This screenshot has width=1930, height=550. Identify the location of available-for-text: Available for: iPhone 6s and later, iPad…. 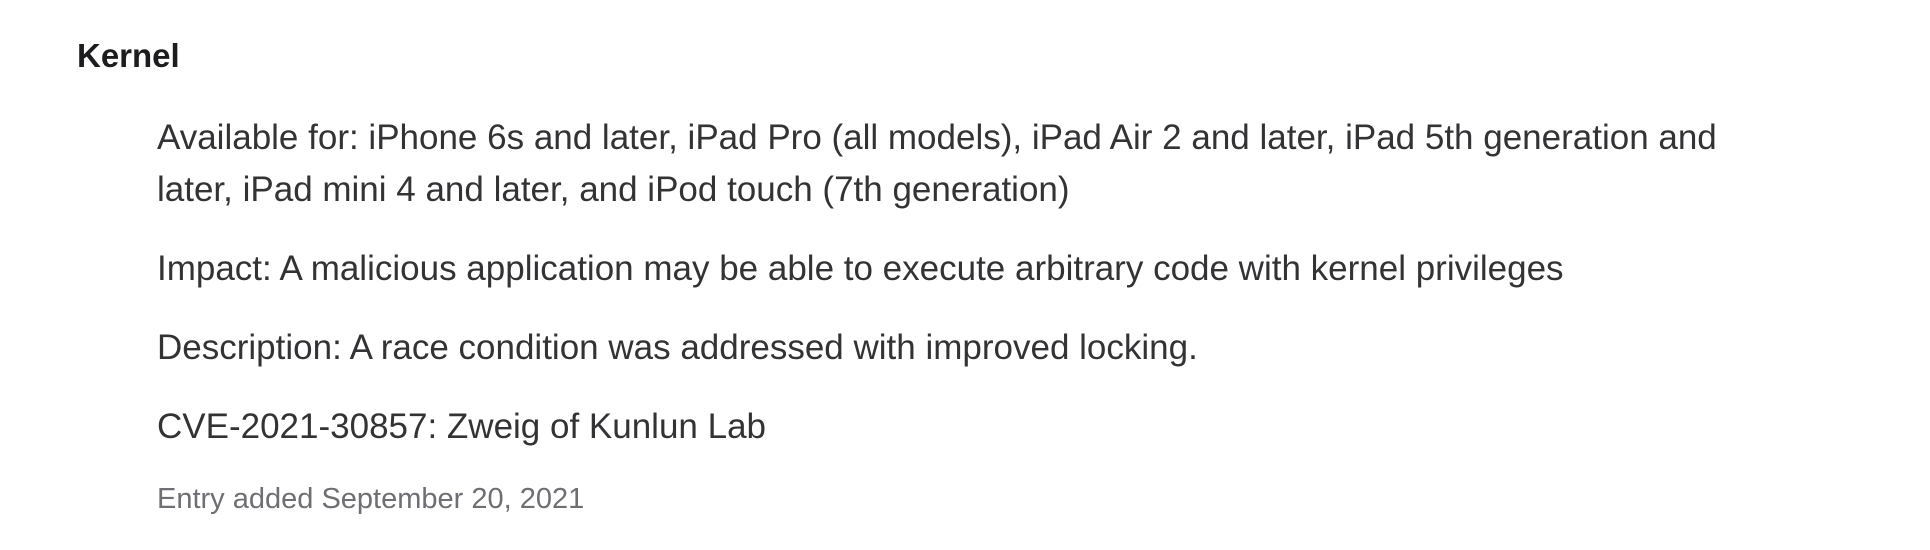
(937, 163).